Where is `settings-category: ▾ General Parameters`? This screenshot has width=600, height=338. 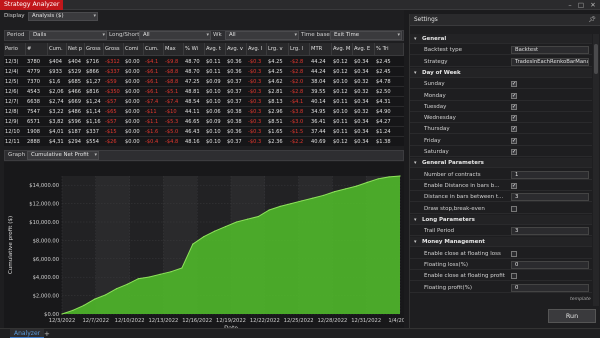 settings-category: ▾ General Parameters is located at coordinates (501, 163).